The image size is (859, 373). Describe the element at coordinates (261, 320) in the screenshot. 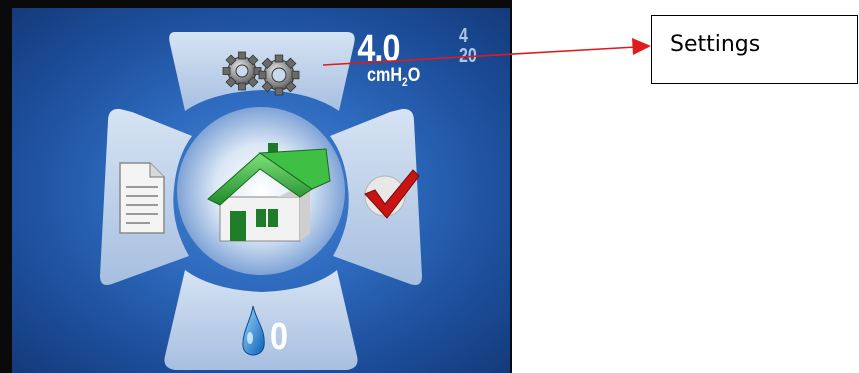

I see `humidity-panel` at that location.